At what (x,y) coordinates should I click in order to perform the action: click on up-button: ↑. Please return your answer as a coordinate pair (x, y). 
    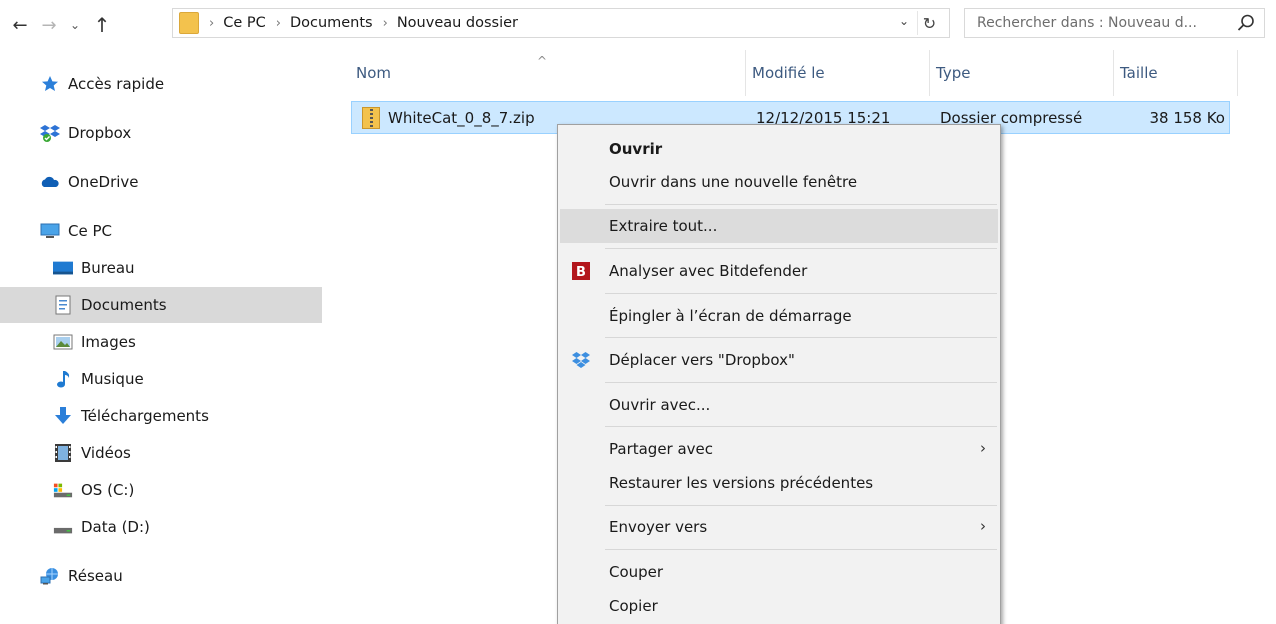
    Looking at the image, I should click on (102, 25).